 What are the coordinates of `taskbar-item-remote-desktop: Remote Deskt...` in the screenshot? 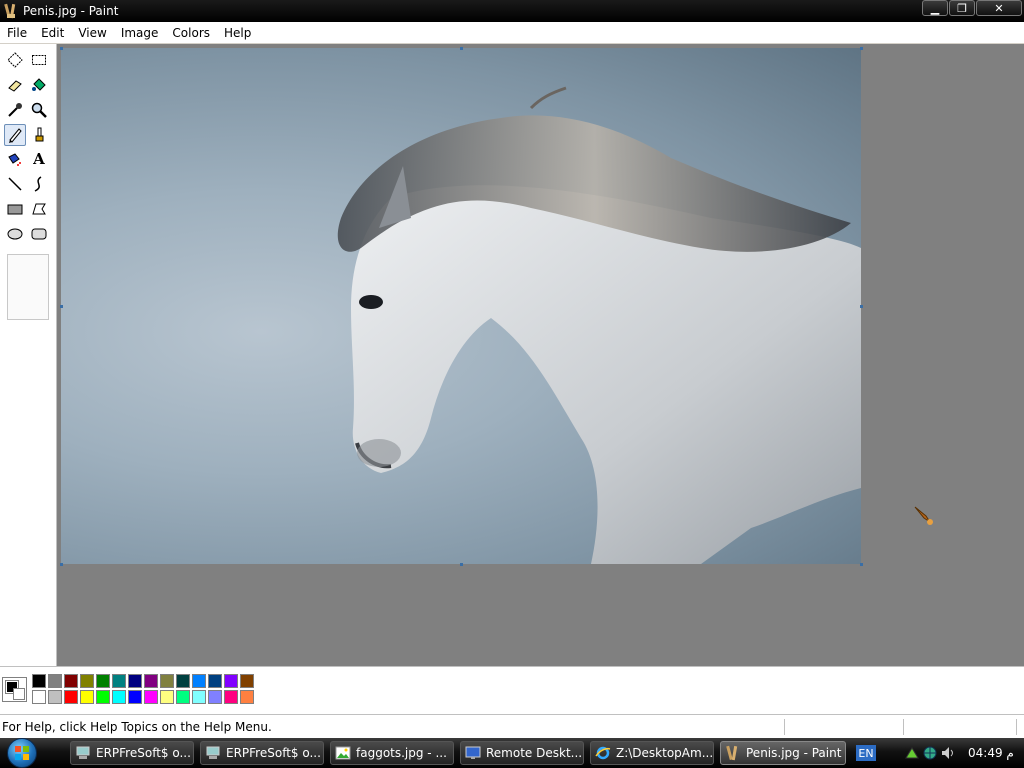 It's located at (522, 753).